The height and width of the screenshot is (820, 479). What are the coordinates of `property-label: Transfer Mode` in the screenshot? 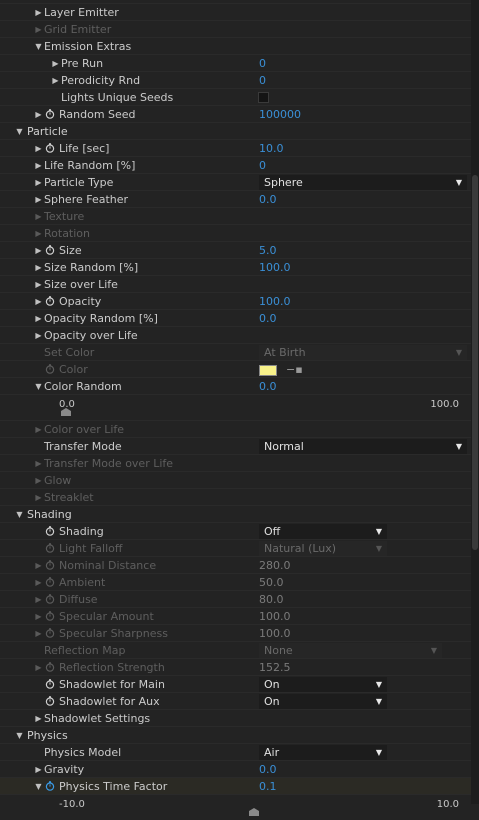 It's located at (83, 446).